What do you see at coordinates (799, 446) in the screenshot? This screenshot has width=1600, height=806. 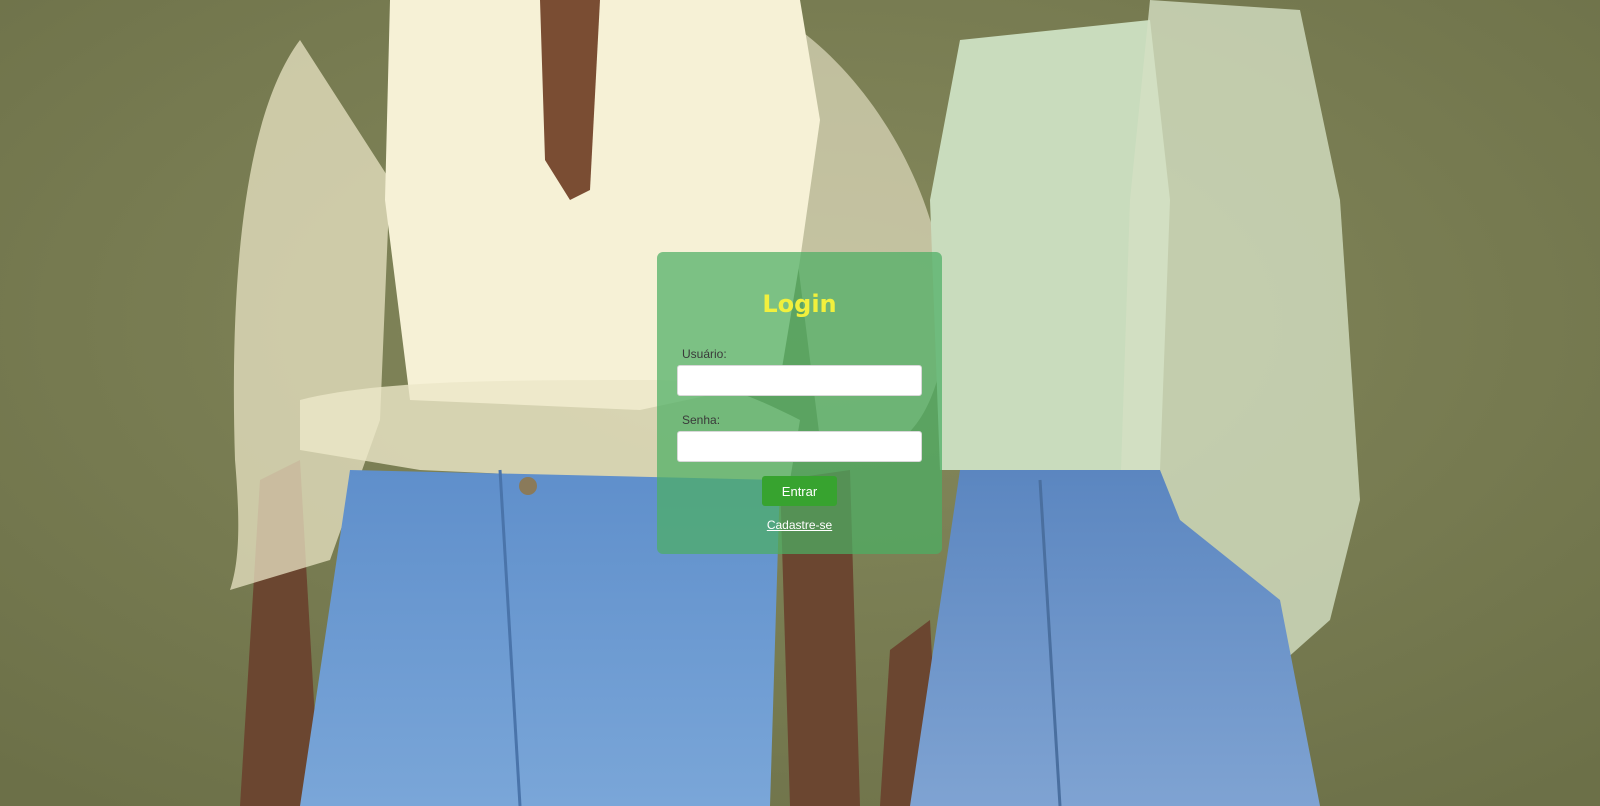 I see `password-input` at bounding box center [799, 446].